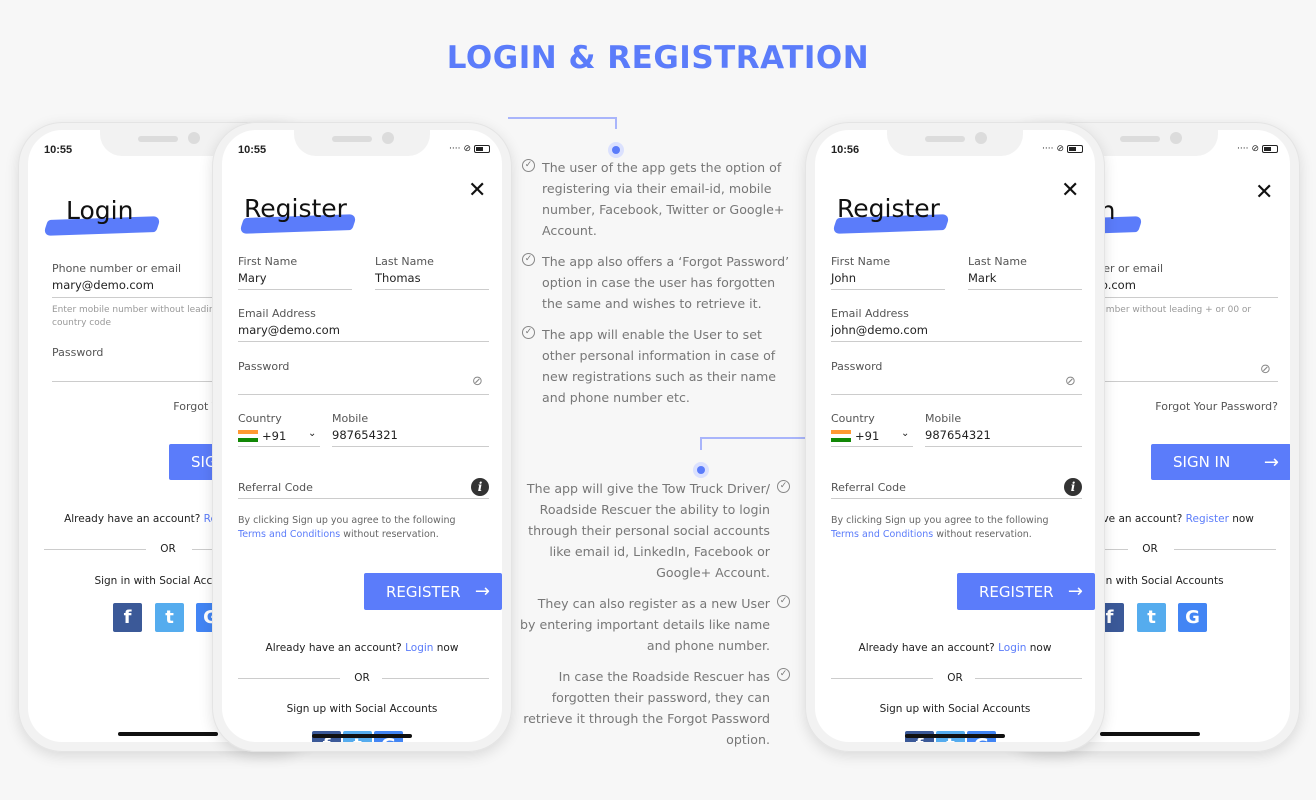 The image size is (1316, 800). Describe the element at coordinates (997, 261) in the screenshot. I see `last-name-label: Last Name` at that location.